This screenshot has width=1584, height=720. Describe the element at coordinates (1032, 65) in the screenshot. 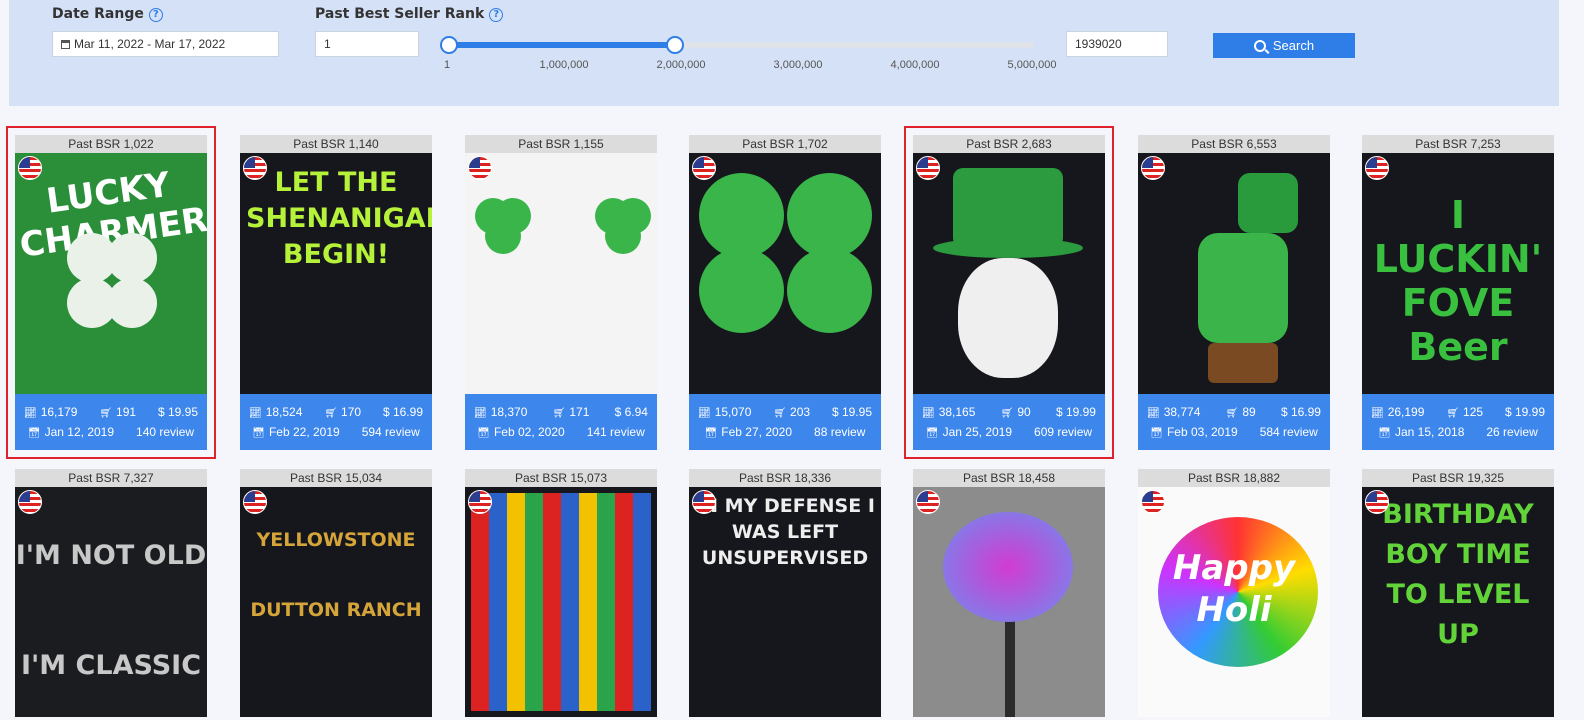

I see `slider-tick: 5,000,000` at that location.